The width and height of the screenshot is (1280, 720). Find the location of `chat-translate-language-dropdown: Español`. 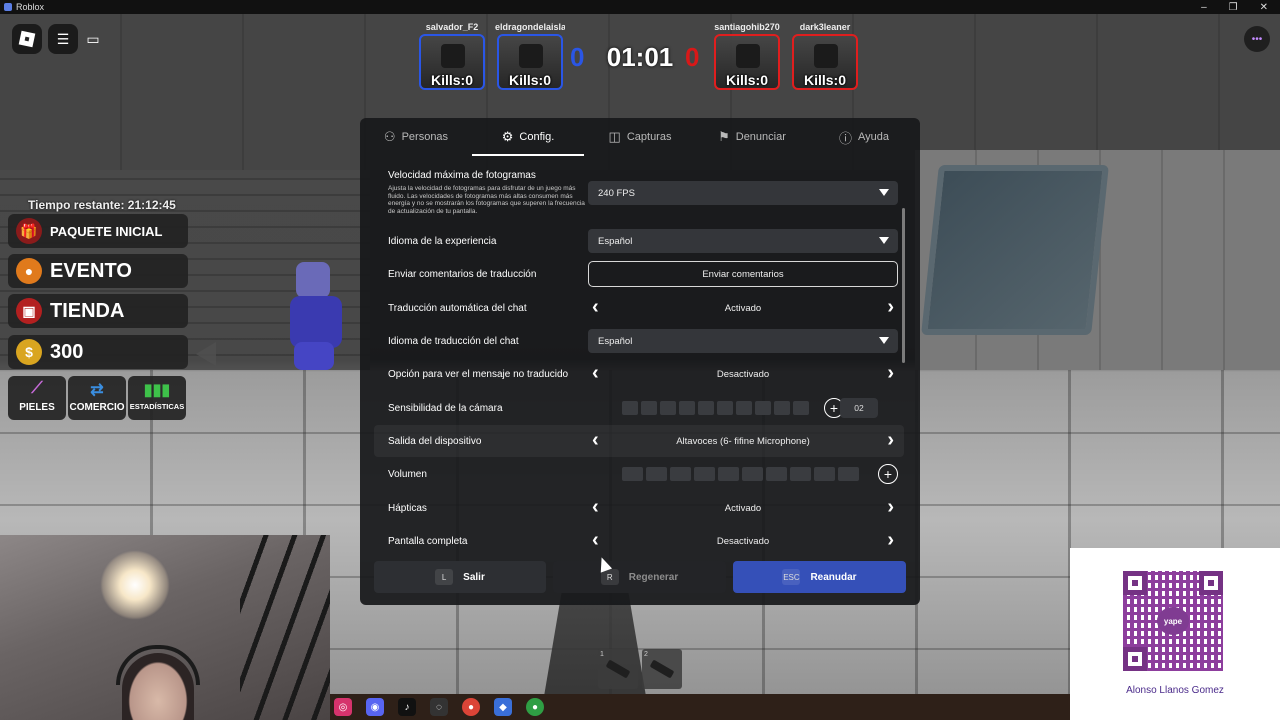

chat-translate-language-dropdown: Español is located at coordinates (743, 341).